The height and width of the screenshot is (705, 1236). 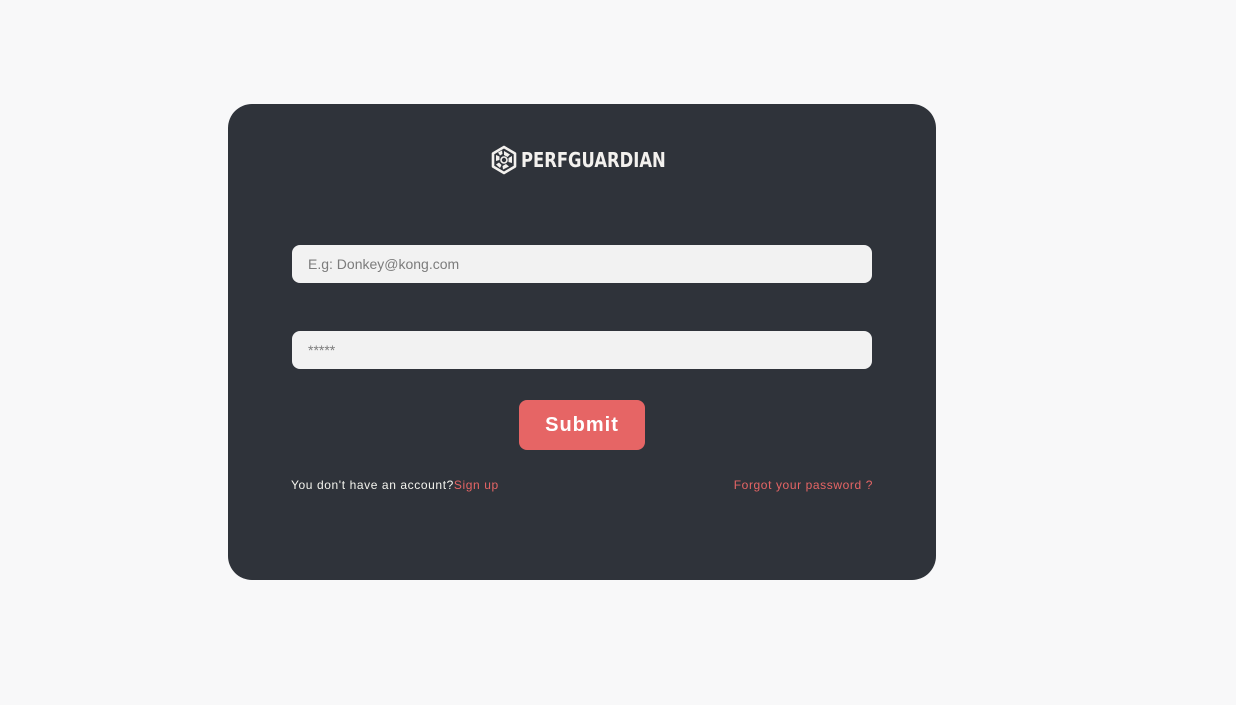 I want to click on signup-prompt-row: You don't have an account?Sign up, so click(x=395, y=485).